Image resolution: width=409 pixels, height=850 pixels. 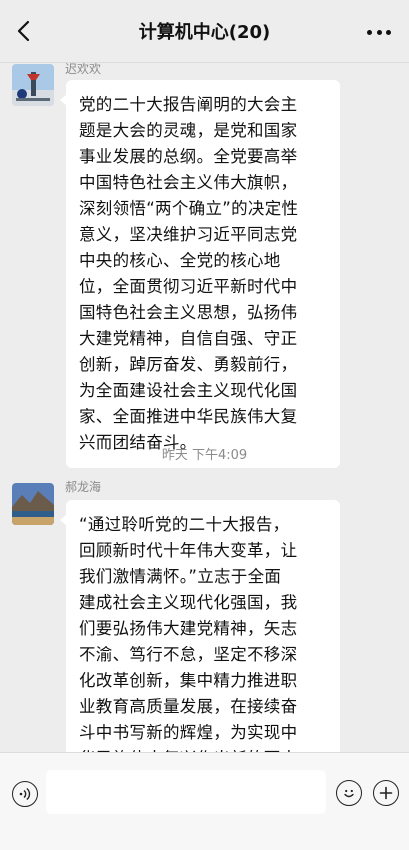 I want to click on add-more-button, so click(x=386, y=793).